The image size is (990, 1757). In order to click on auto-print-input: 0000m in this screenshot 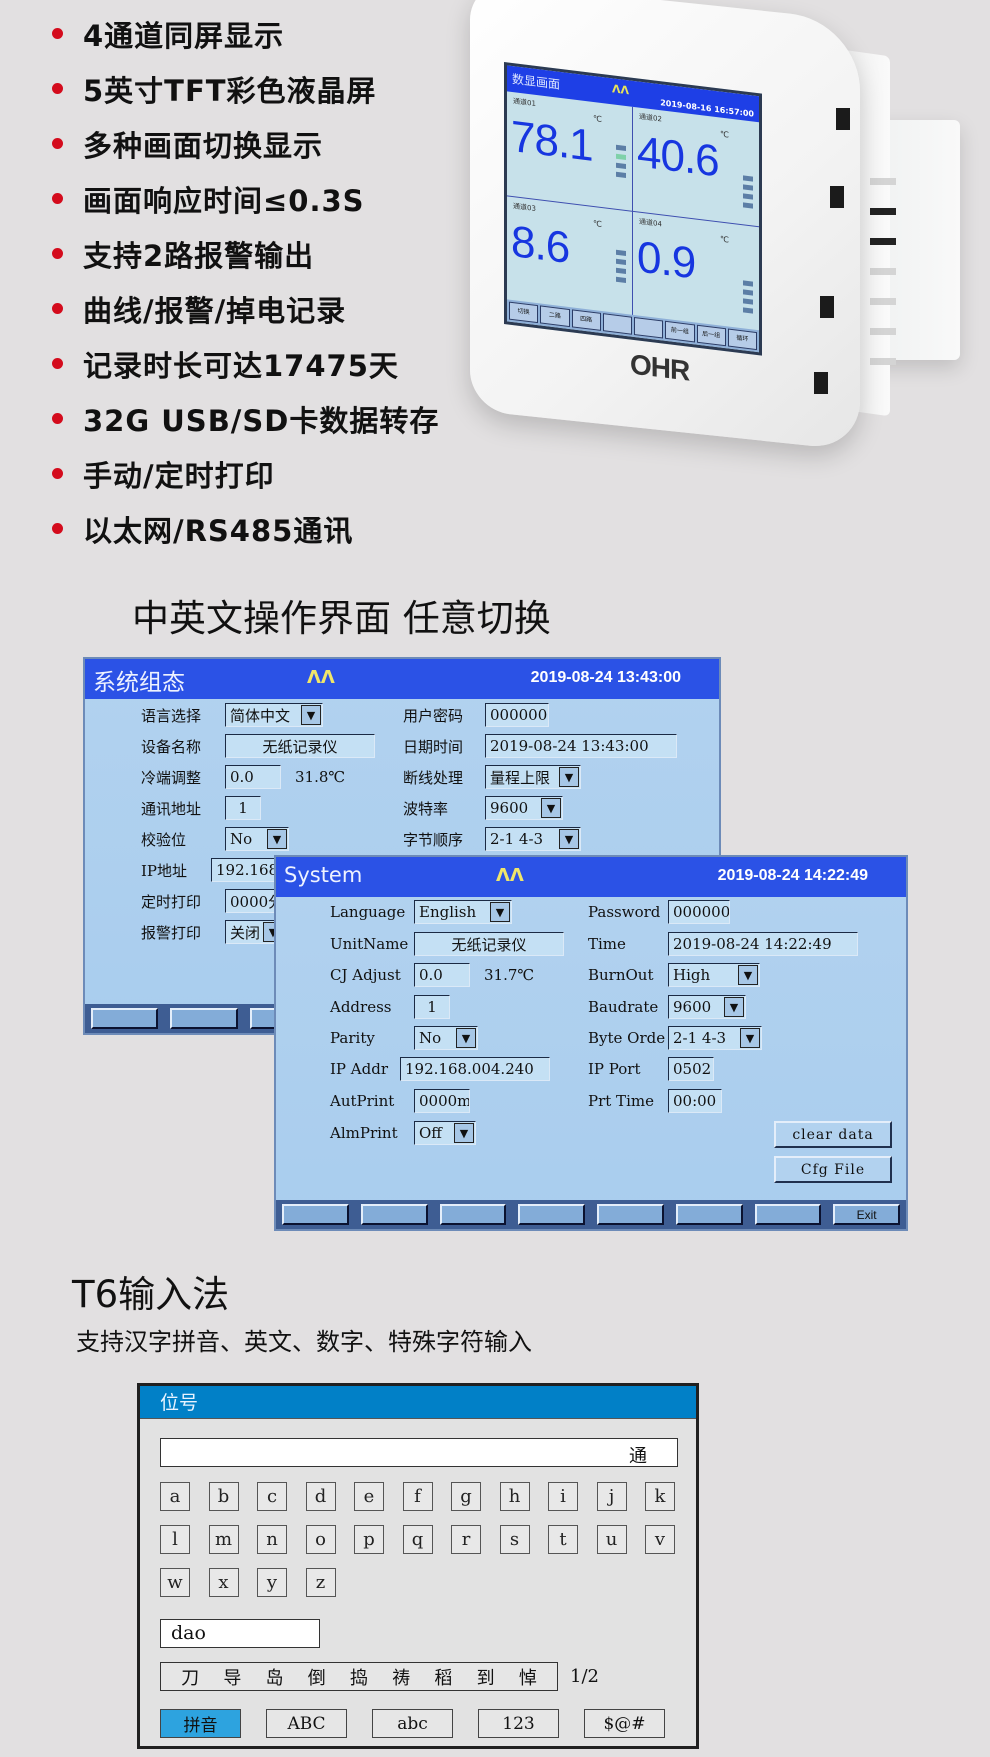, I will do `click(442, 1101)`.